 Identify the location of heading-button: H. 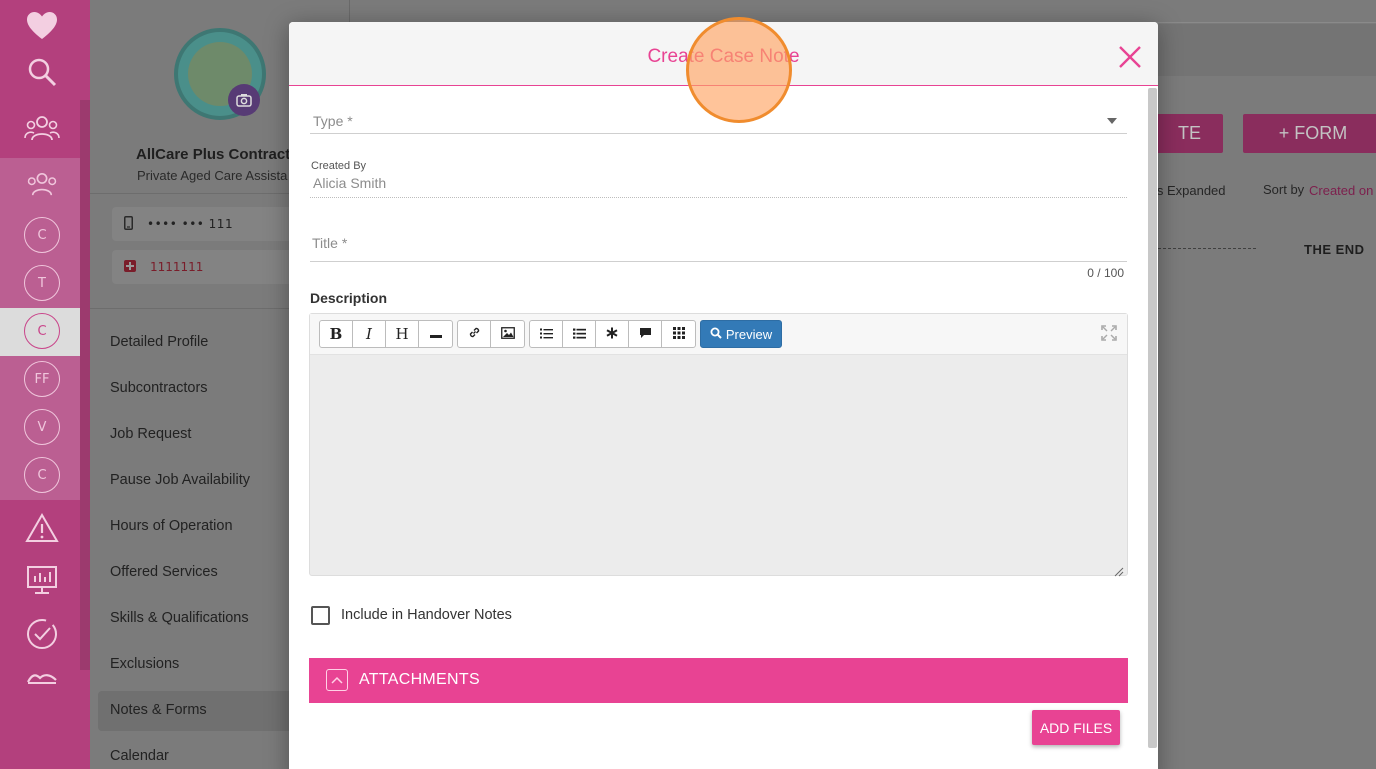
(402, 334).